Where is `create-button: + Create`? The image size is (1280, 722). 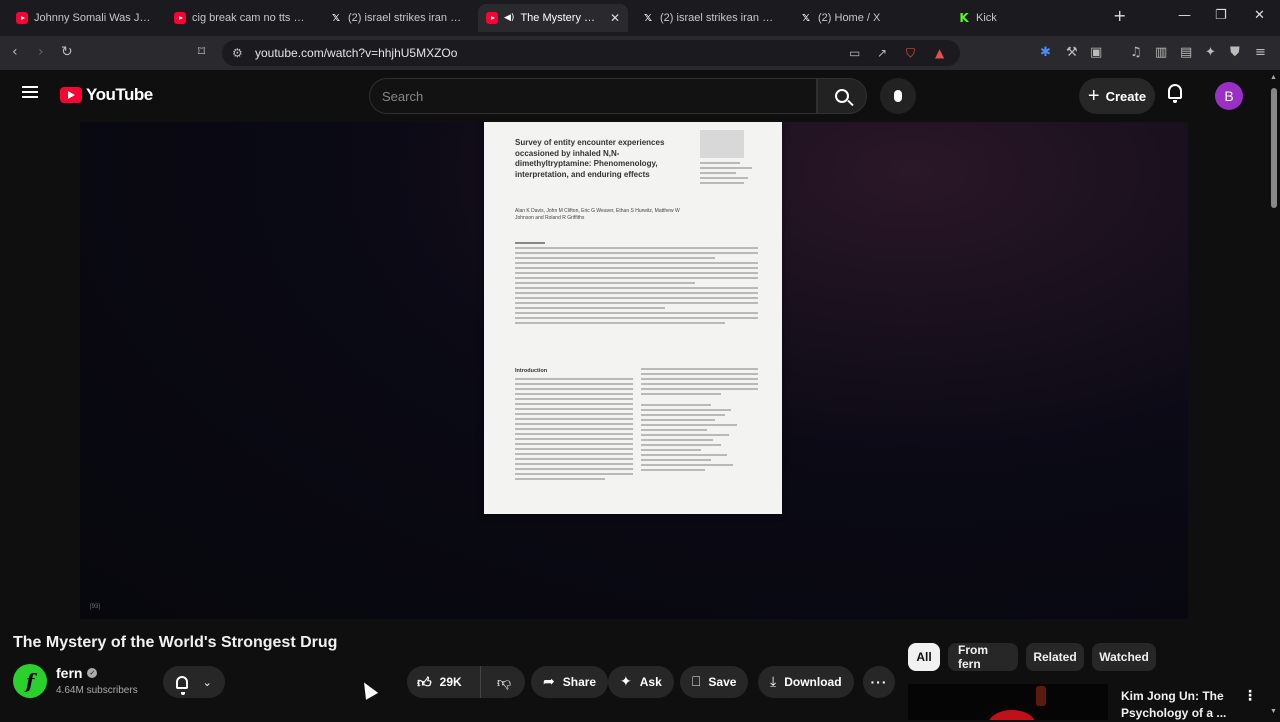
create-button: + Create is located at coordinates (1117, 96).